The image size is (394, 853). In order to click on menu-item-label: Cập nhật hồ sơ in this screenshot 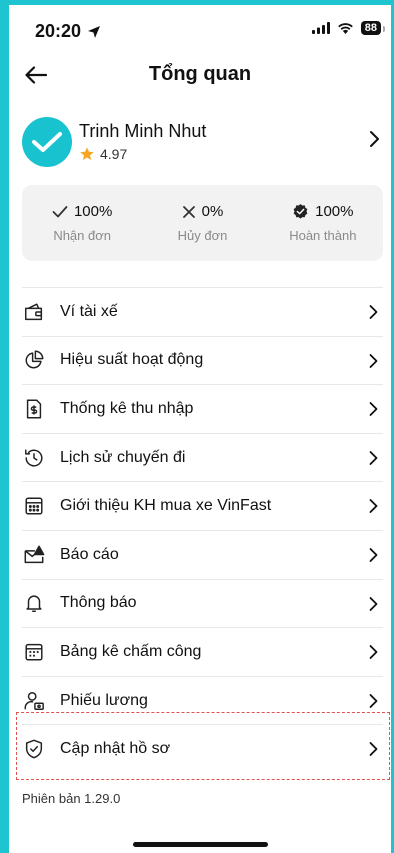, I will do `click(115, 749)`.